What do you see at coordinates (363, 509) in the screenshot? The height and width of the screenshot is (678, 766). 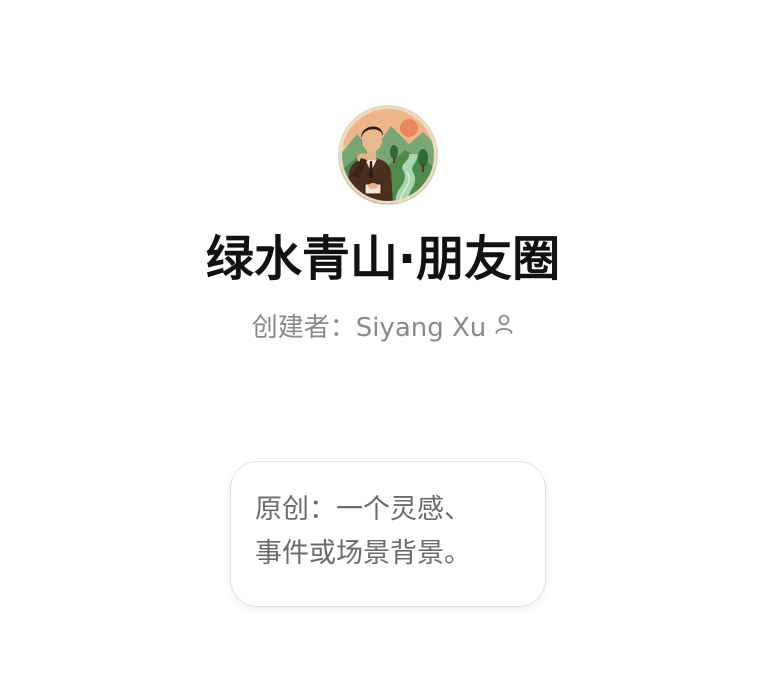 I see `prompt-line-1: 原创：一个灵感、` at bounding box center [363, 509].